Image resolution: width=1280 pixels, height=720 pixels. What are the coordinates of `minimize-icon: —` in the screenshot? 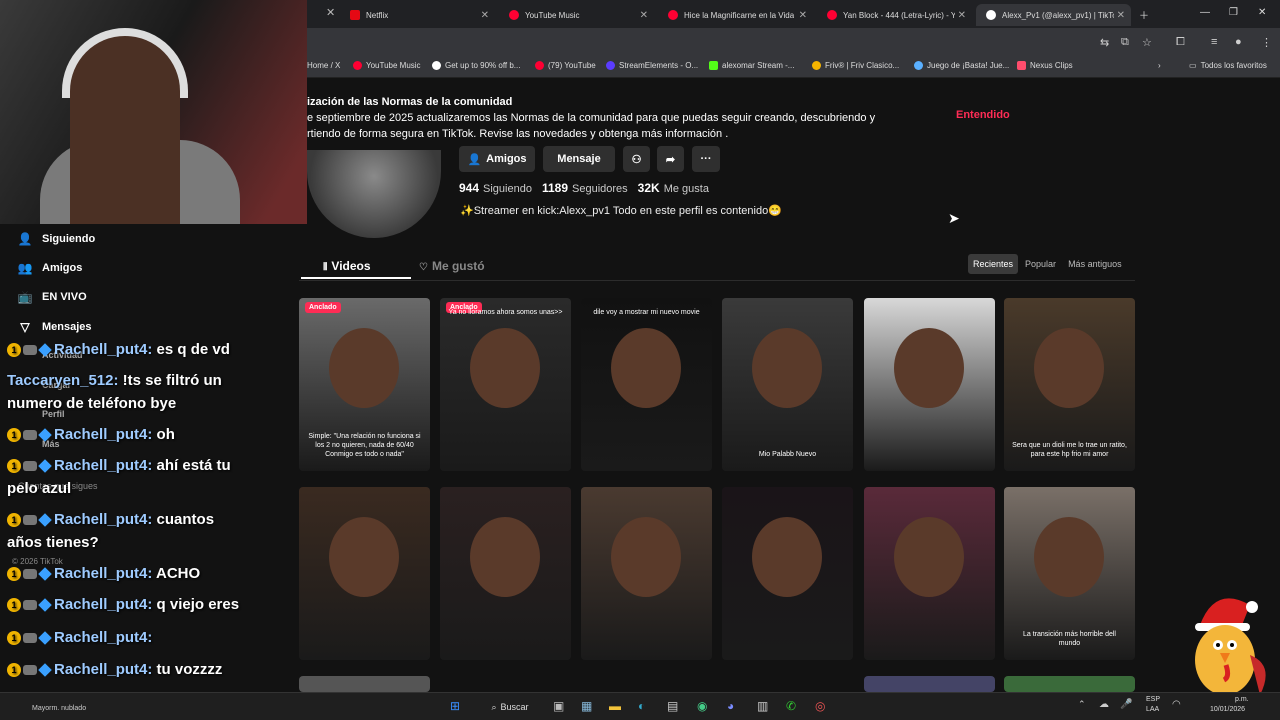 It's located at (1205, 12).